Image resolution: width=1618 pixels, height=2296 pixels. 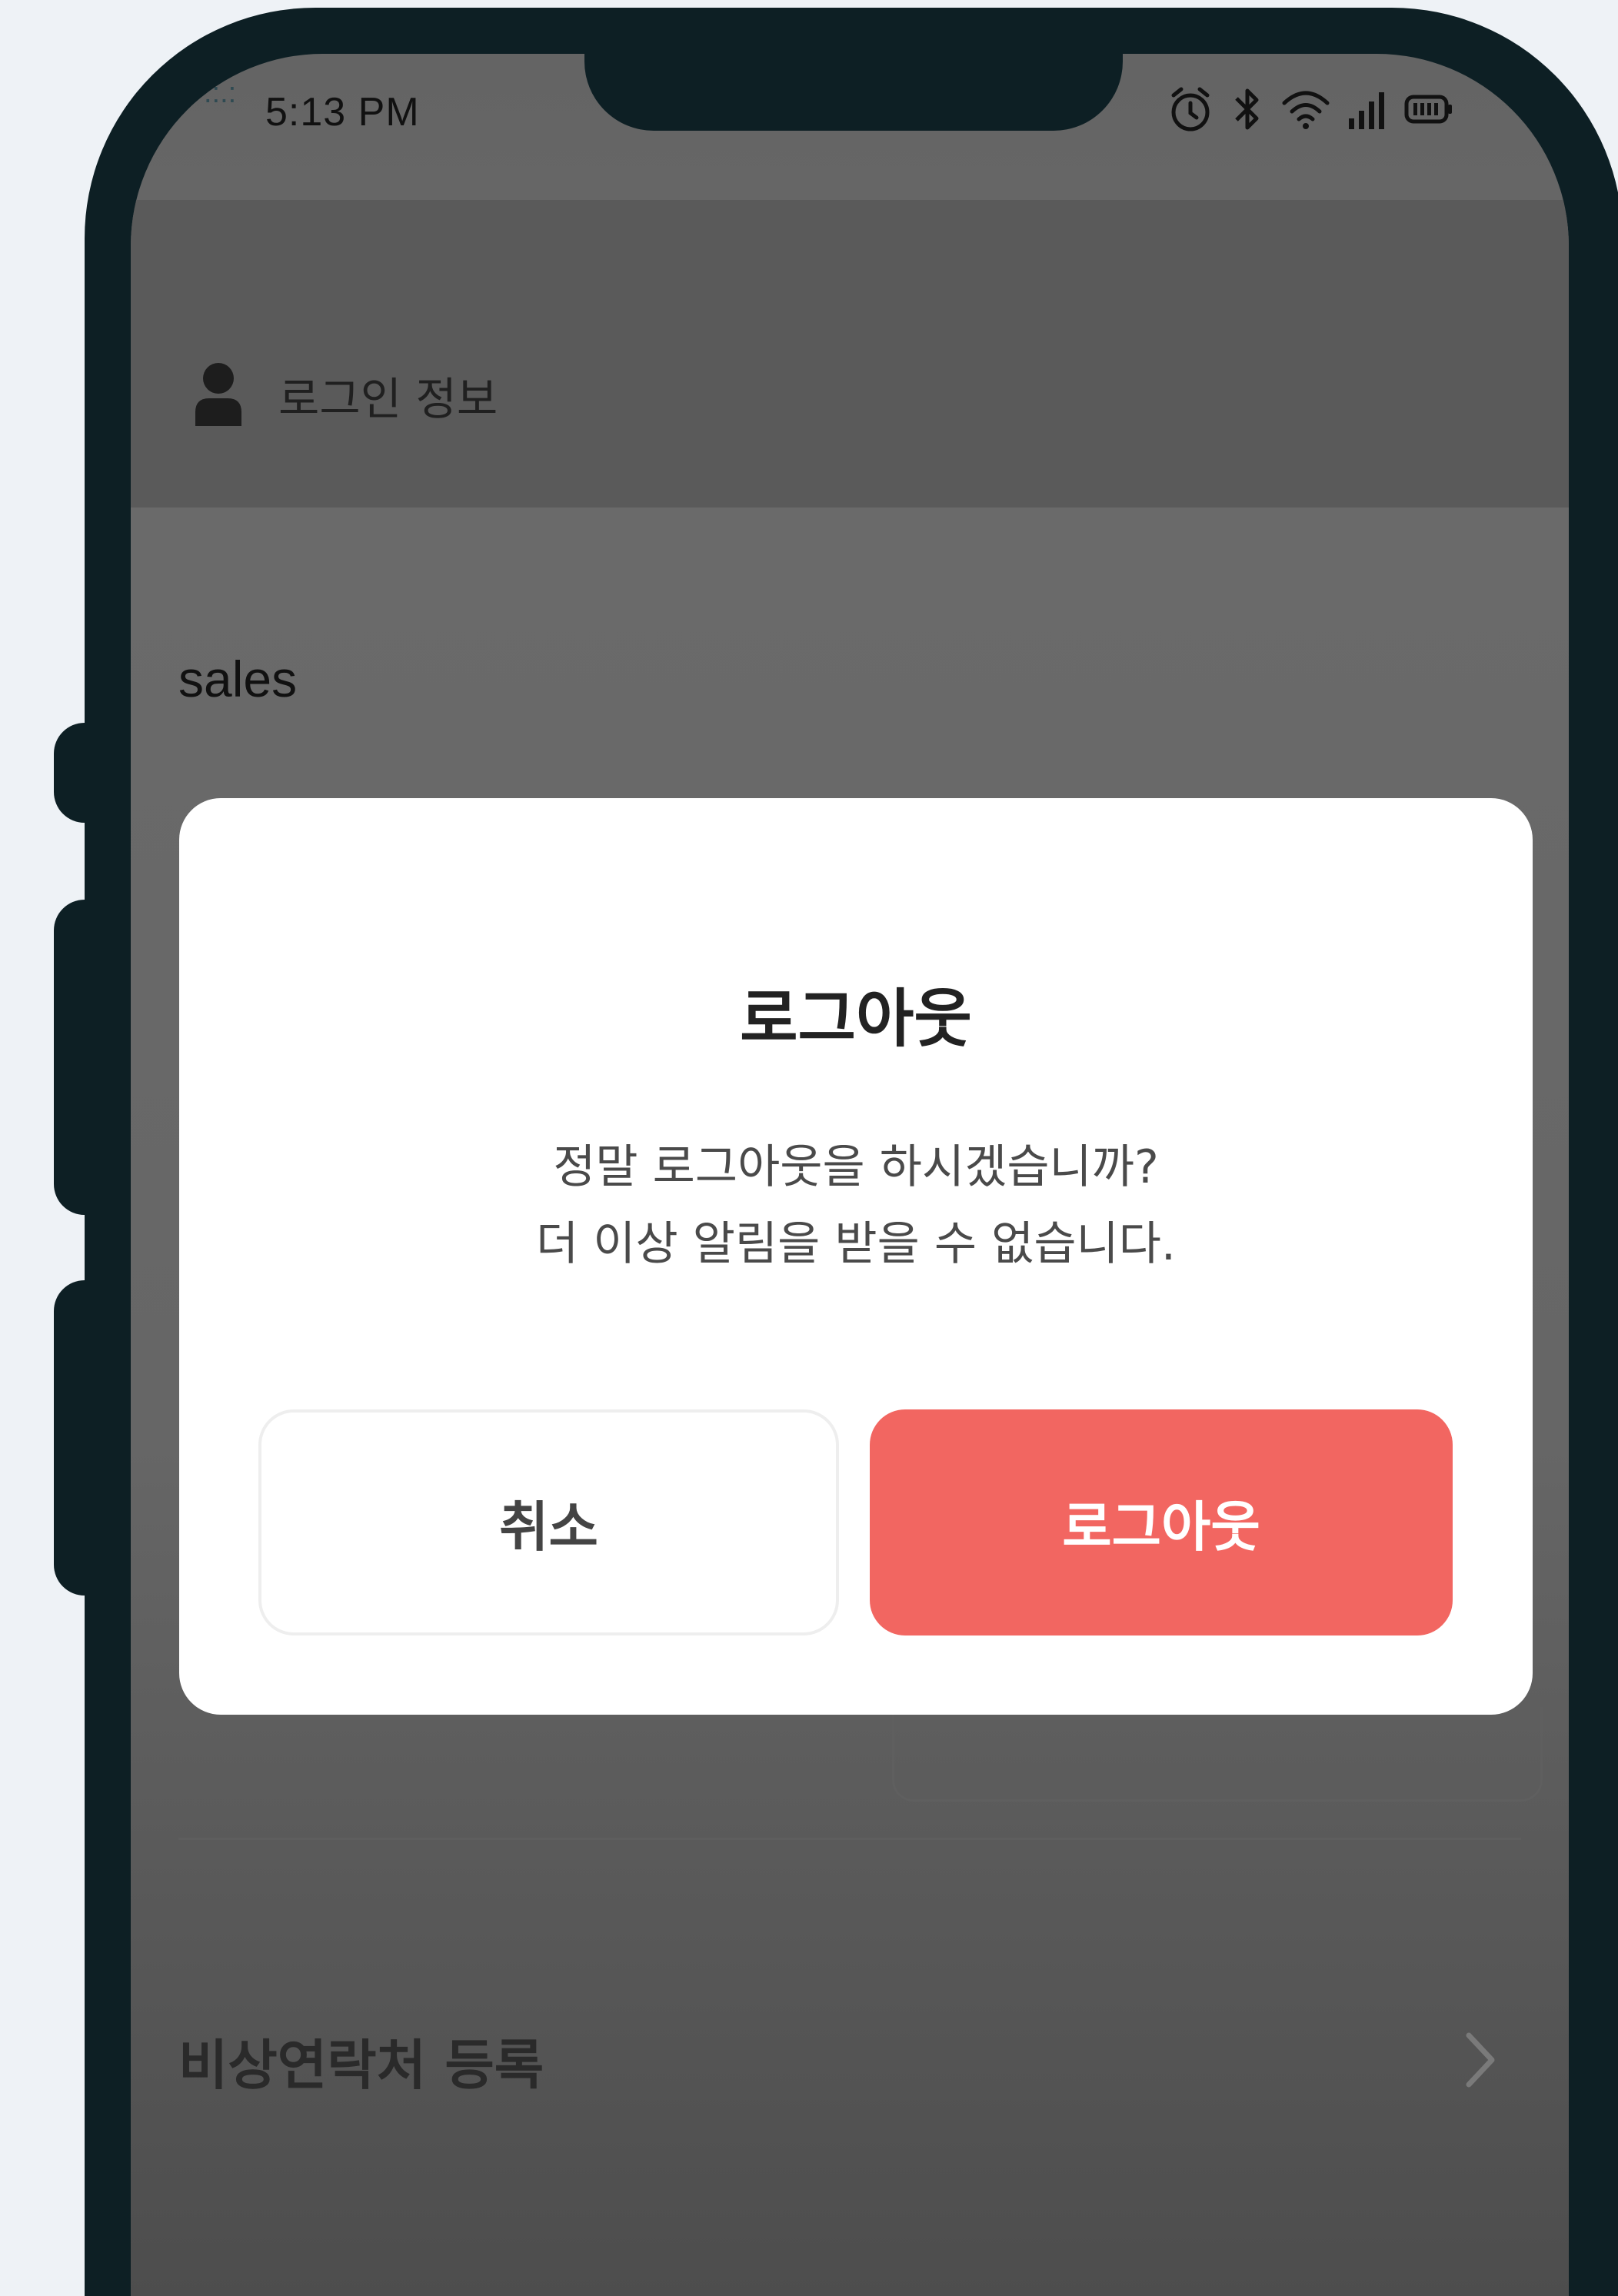 I want to click on dialog-message-line1: 정말 로그아웃을 하시겠습니까?, so click(x=856, y=1167).